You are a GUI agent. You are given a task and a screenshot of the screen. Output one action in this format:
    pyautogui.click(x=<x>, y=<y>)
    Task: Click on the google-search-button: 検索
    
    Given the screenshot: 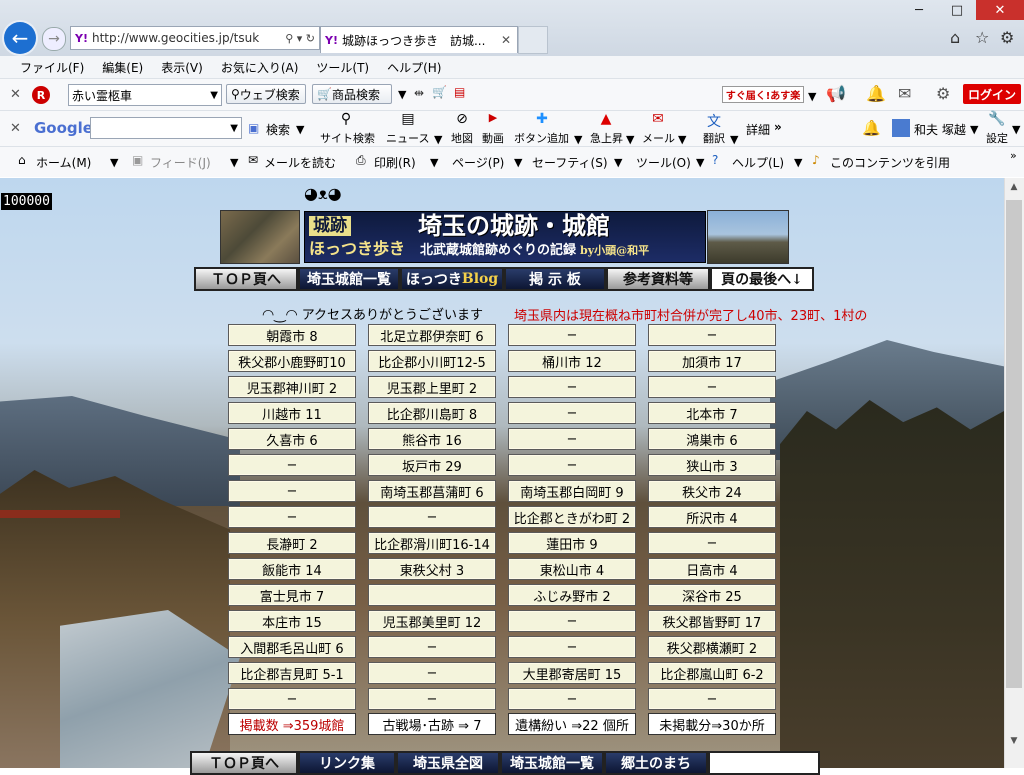 What is the action you would take?
    pyautogui.click(x=278, y=129)
    